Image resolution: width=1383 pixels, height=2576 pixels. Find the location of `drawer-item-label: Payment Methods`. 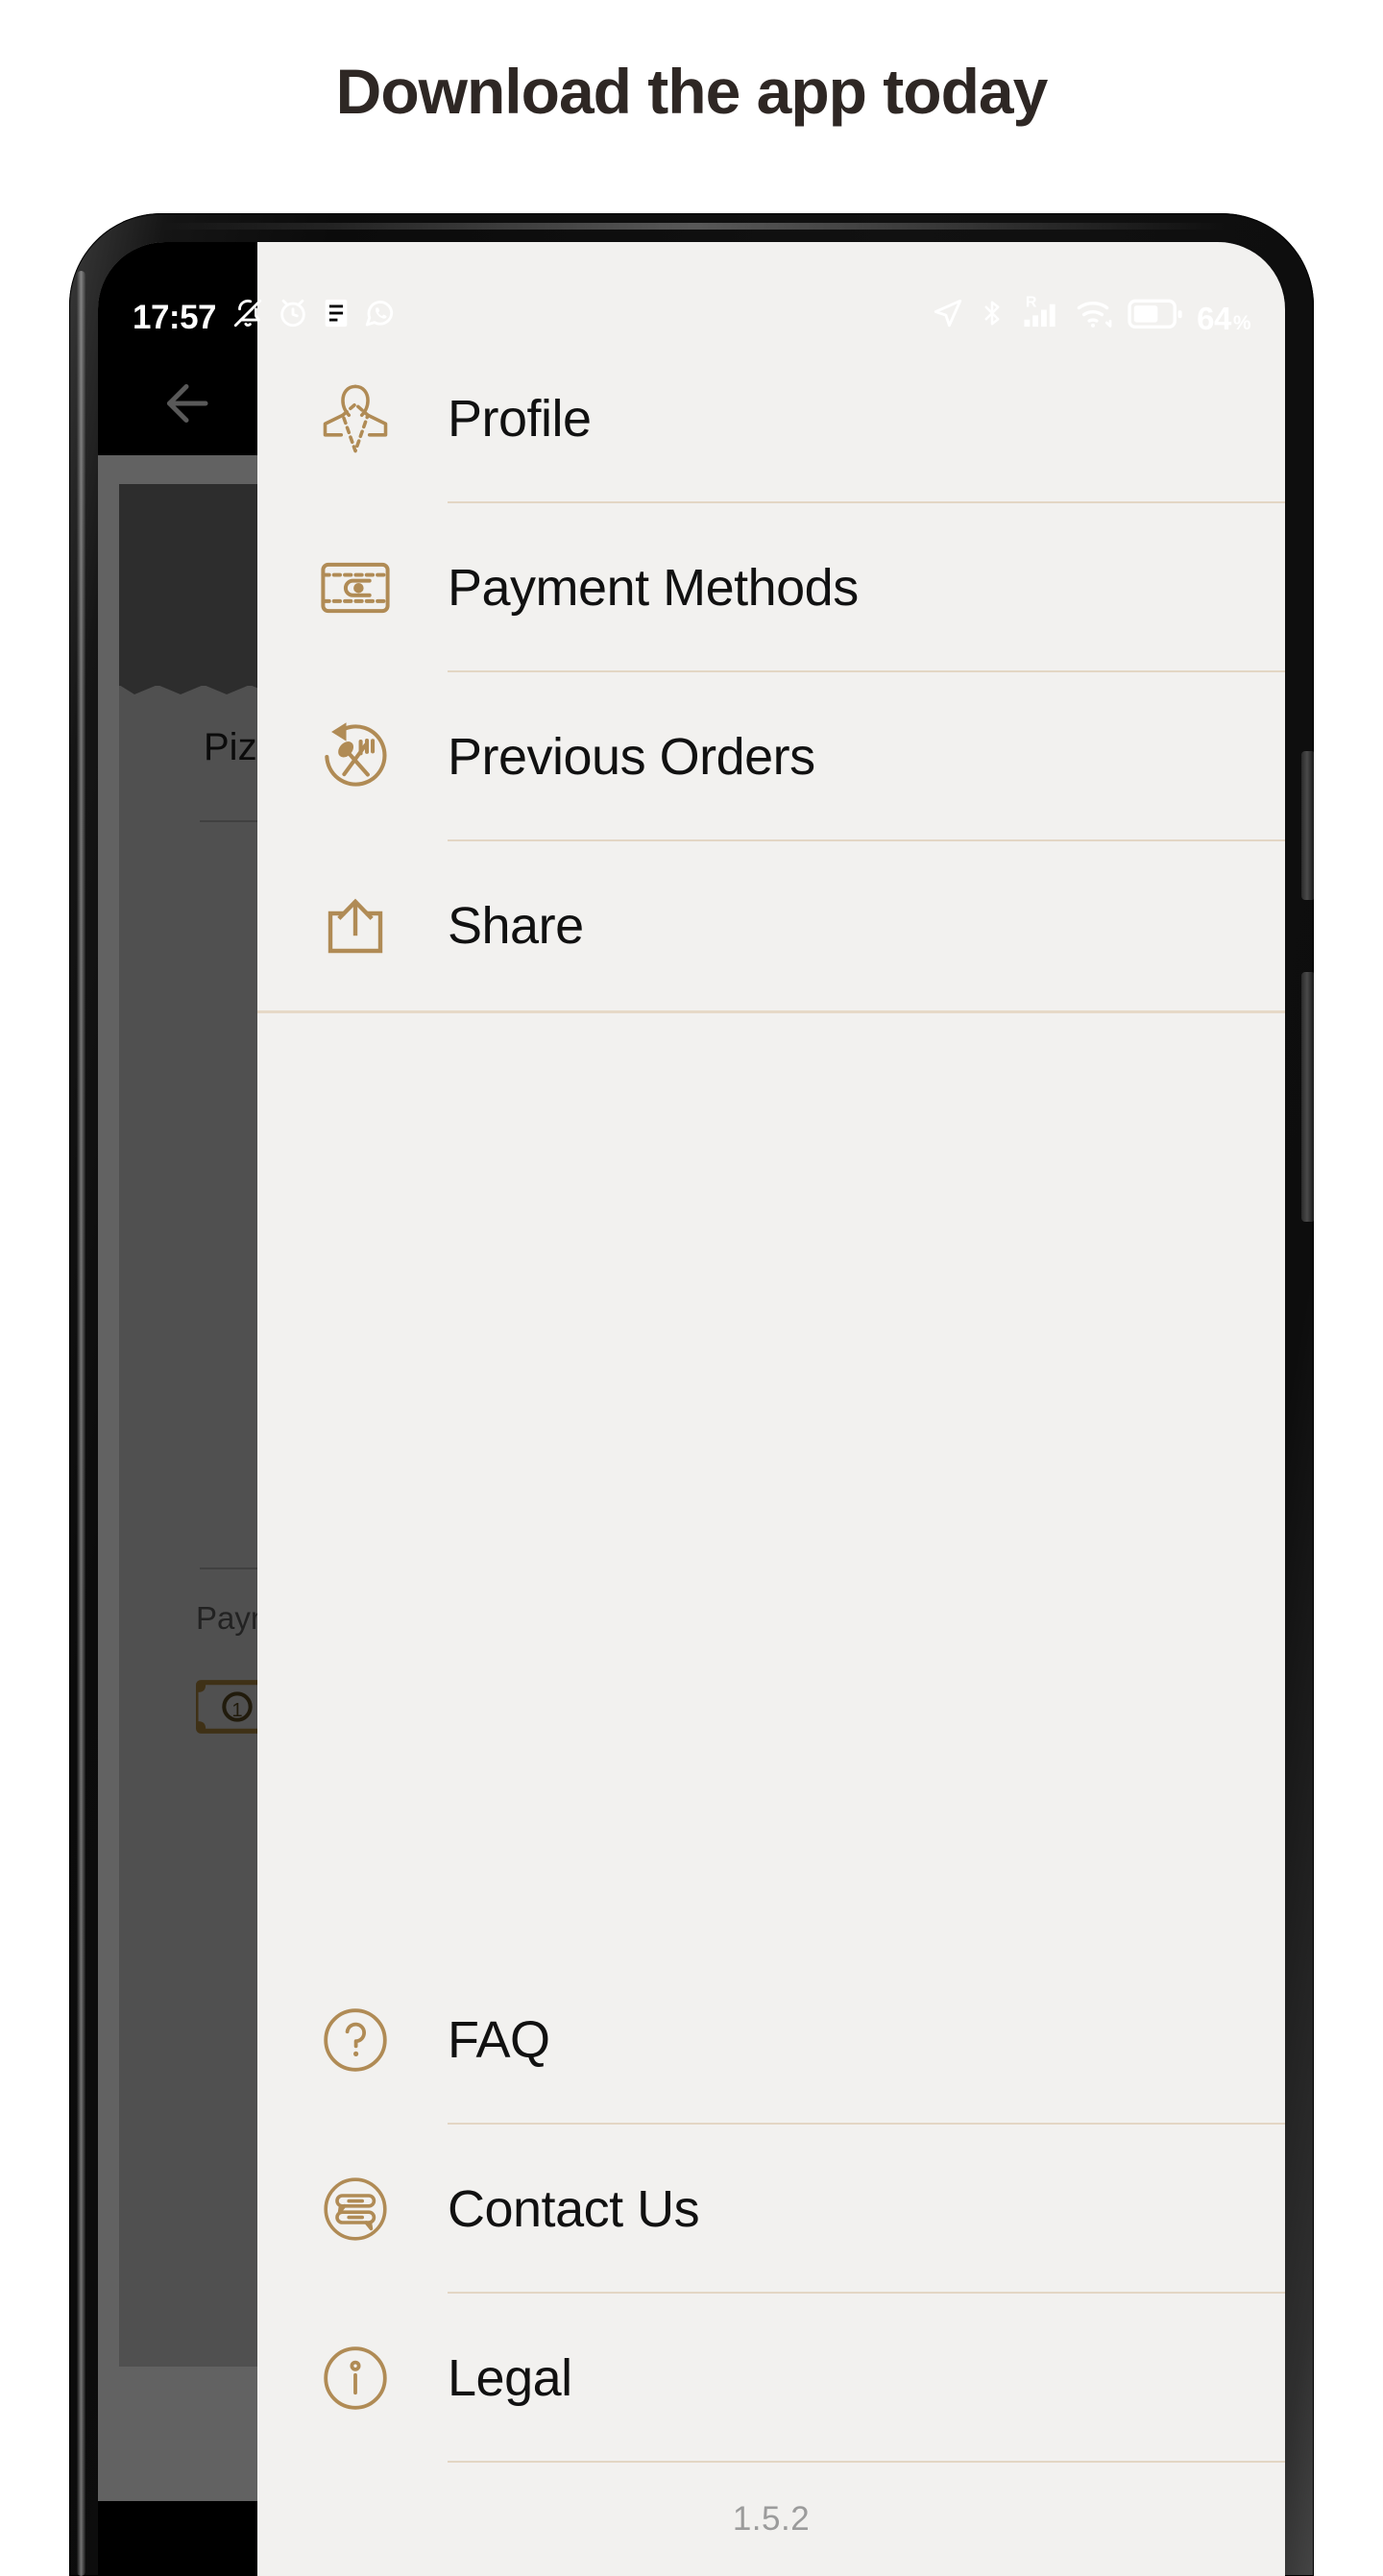

drawer-item-label: Payment Methods is located at coordinates (653, 588).